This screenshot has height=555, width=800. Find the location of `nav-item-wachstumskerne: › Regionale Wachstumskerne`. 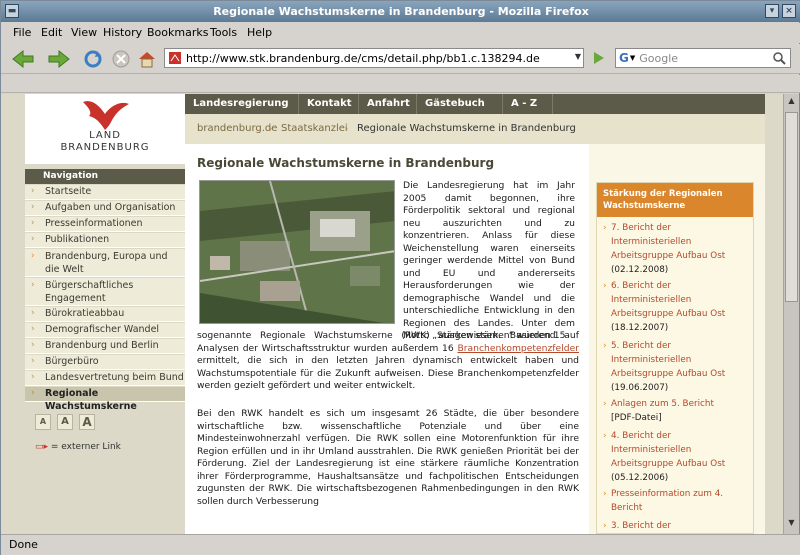

nav-item-wachstumskerne: › Regionale Wachstumskerne is located at coordinates (105, 399).